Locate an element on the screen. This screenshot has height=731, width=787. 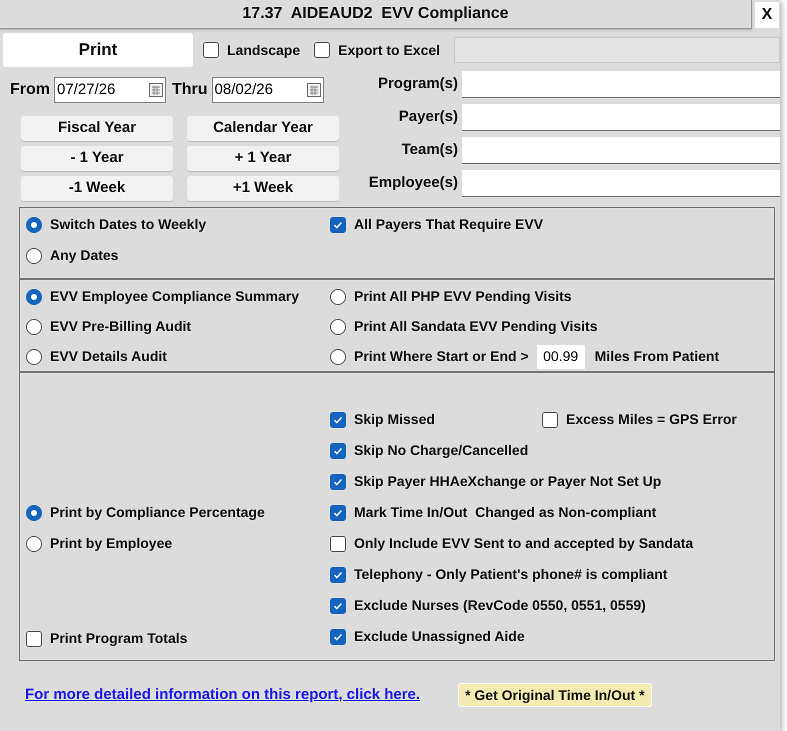
checkbox-label: Export to Excel is located at coordinates (389, 50).